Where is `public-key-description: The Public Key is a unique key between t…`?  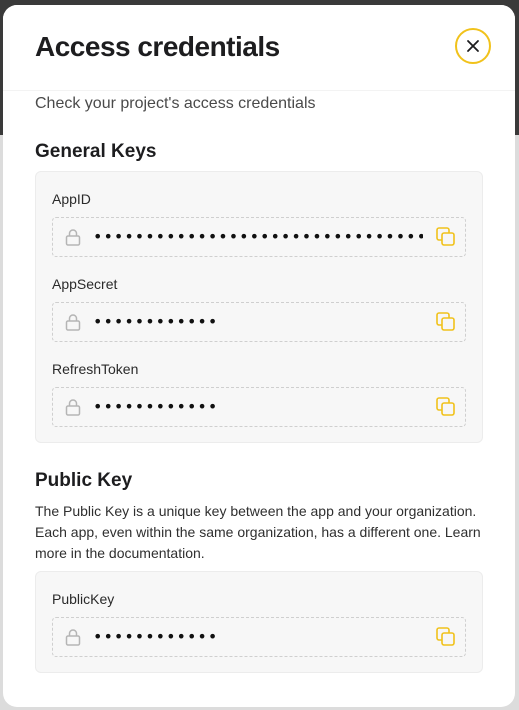
public-key-description: The Public Key is a unique key between t… is located at coordinates (258, 532).